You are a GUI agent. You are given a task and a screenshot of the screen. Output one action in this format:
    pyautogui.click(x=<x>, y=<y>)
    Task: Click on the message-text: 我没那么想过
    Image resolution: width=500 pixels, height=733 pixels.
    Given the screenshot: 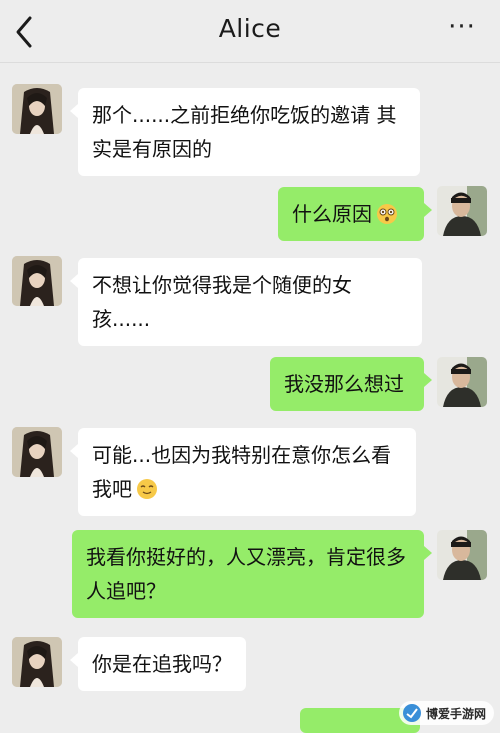 What is the action you would take?
    pyautogui.click(x=344, y=384)
    